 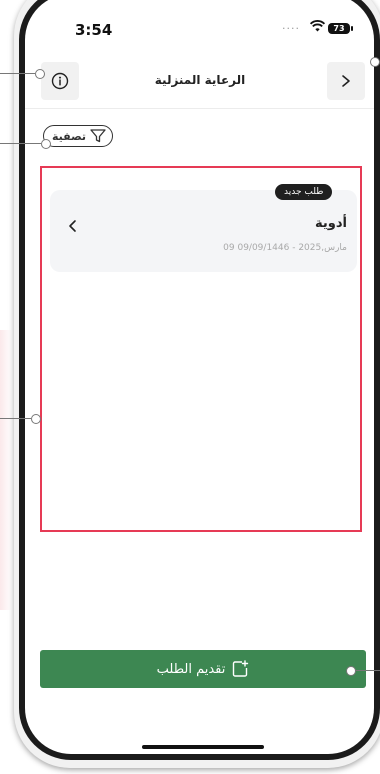 I want to click on wifi-icon, so click(x=317, y=26).